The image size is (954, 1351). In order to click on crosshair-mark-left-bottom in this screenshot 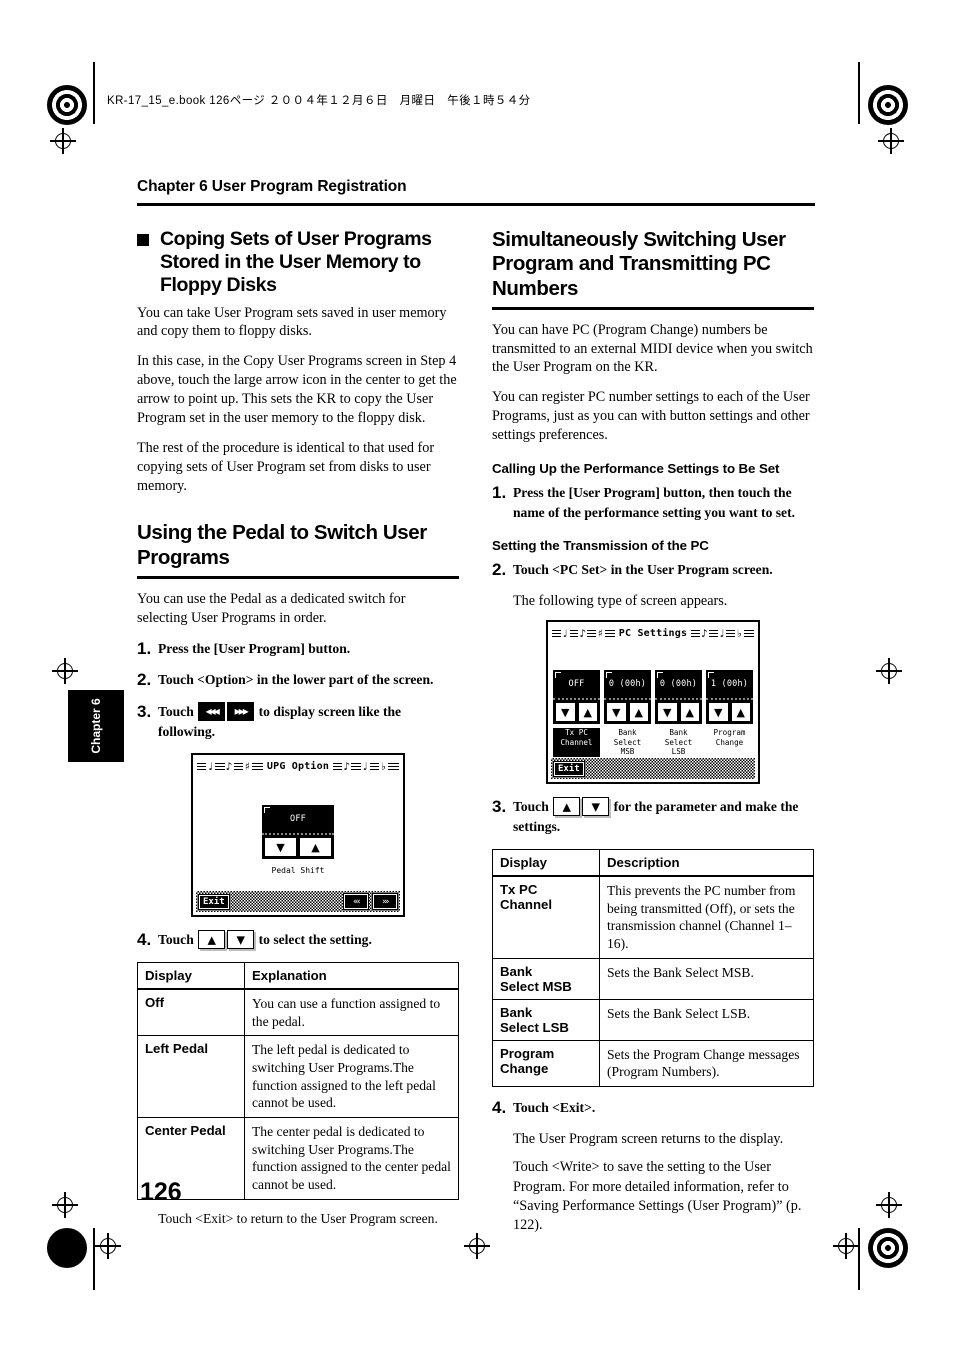, I will do `click(65, 1205)`.